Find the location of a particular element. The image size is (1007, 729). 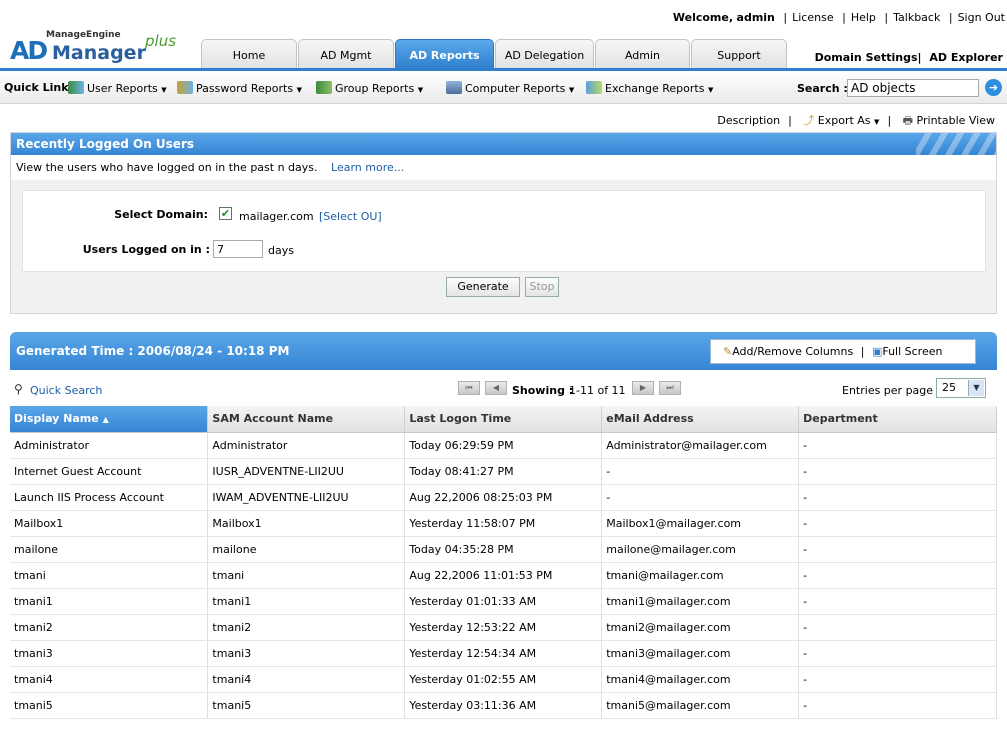

domain-links: Domain Settings| AD Explorer is located at coordinates (908, 57).